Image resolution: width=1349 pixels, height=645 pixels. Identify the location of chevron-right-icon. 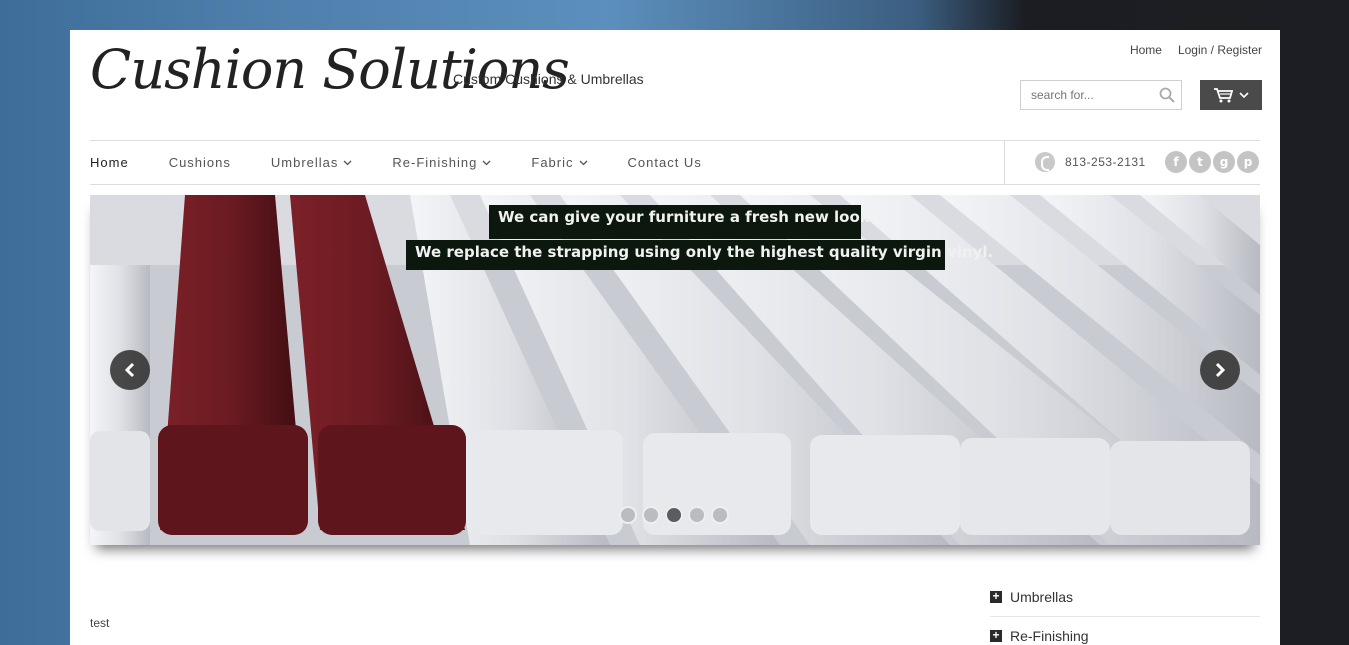
(1220, 370).